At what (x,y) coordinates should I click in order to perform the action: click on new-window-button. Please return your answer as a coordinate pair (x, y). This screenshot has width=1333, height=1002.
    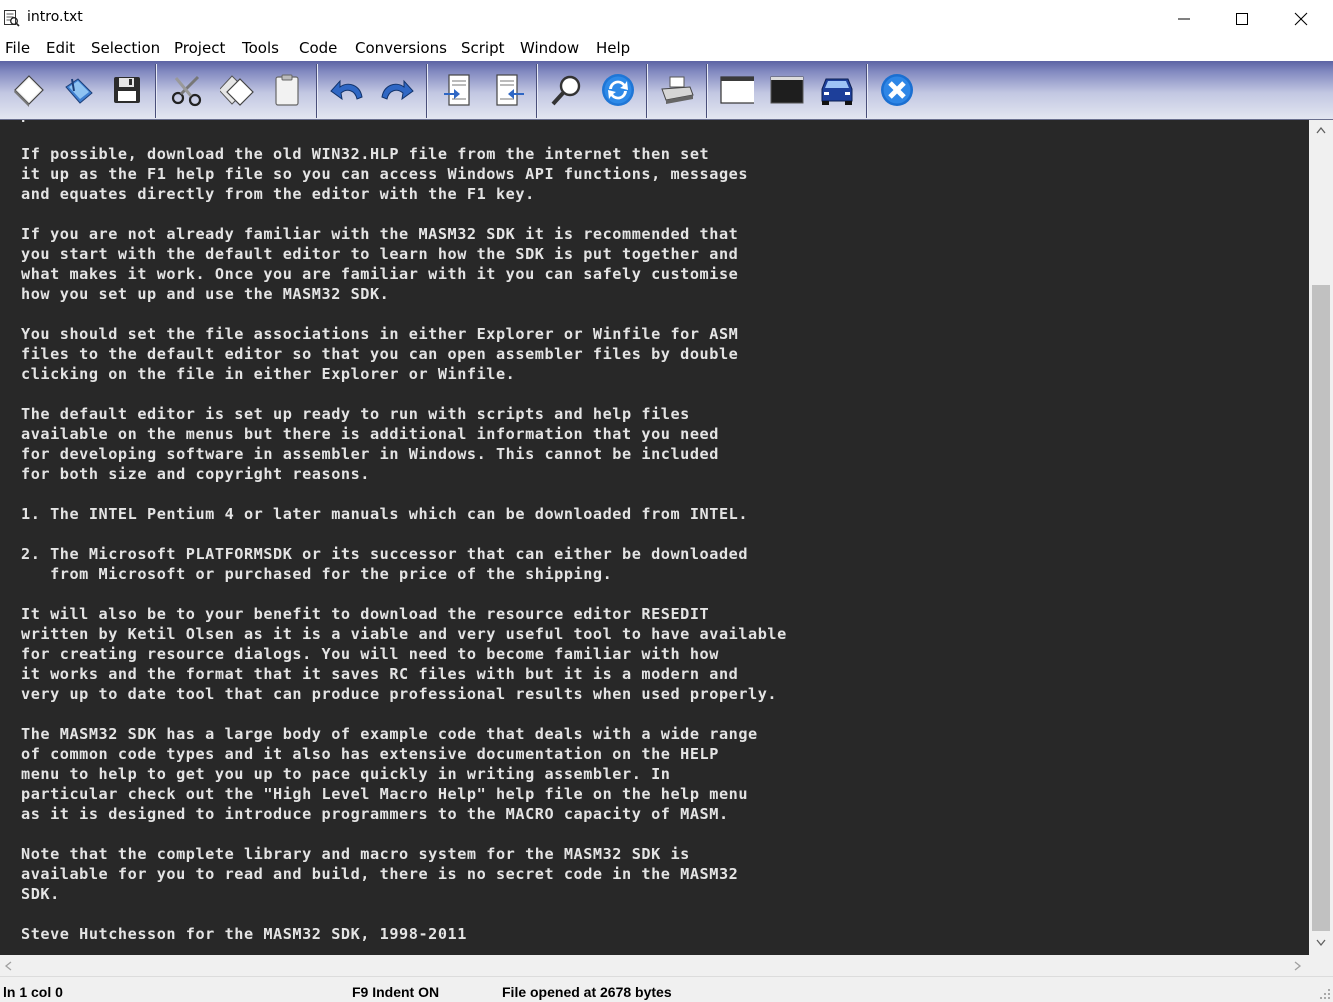
    Looking at the image, I should click on (737, 90).